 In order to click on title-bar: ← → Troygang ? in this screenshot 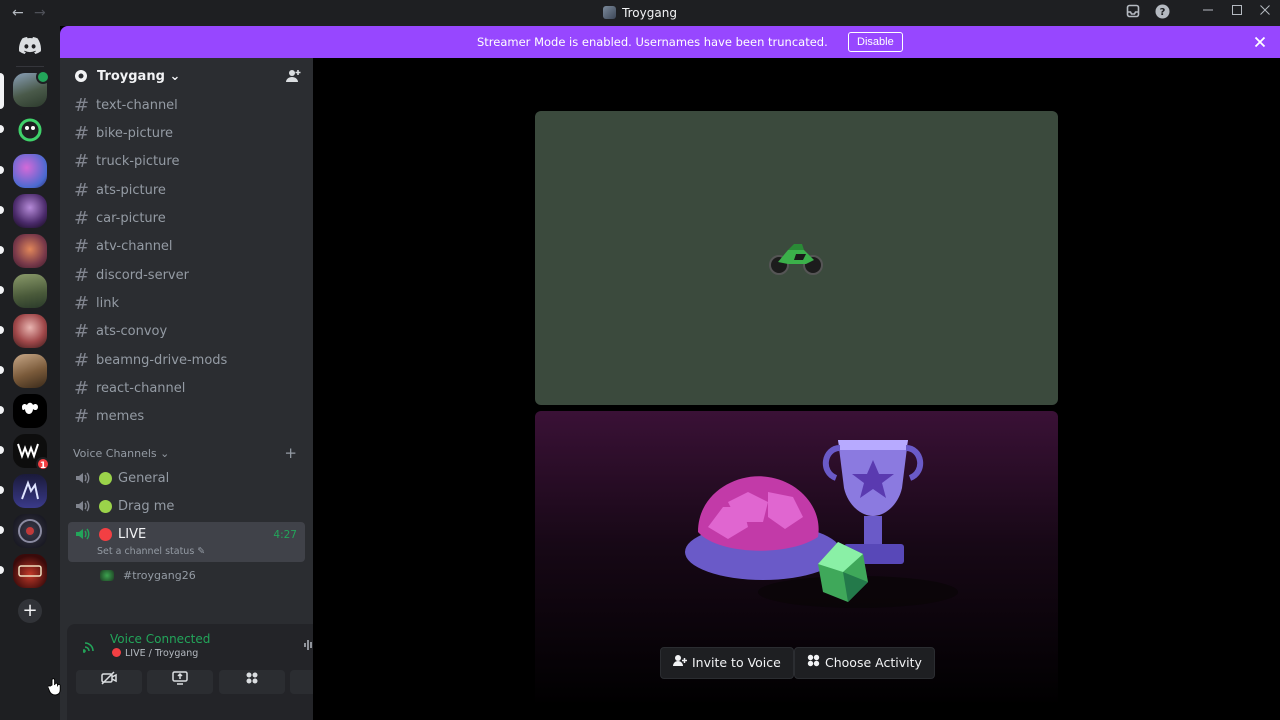, I will do `click(640, 13)`.